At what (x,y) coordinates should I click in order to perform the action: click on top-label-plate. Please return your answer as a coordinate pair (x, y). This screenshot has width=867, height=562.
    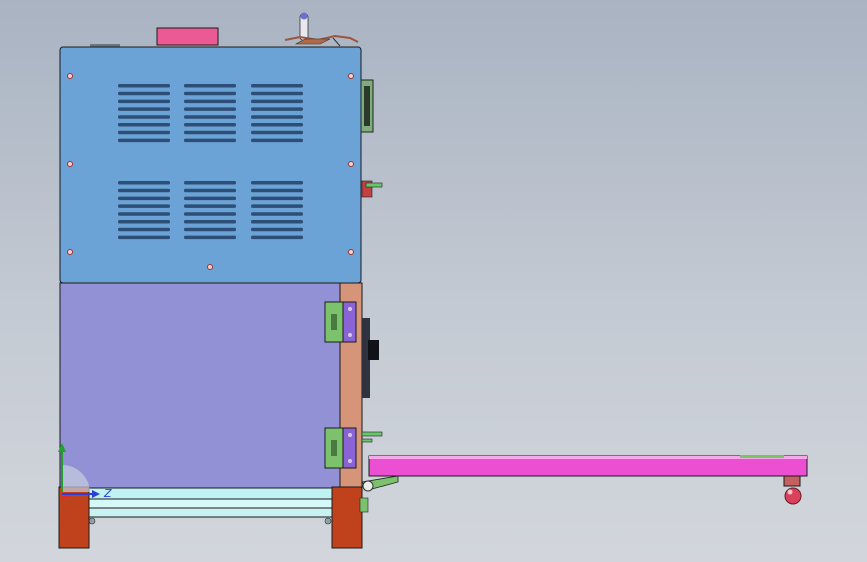
    Looking at the image, I should click on (187, 36).